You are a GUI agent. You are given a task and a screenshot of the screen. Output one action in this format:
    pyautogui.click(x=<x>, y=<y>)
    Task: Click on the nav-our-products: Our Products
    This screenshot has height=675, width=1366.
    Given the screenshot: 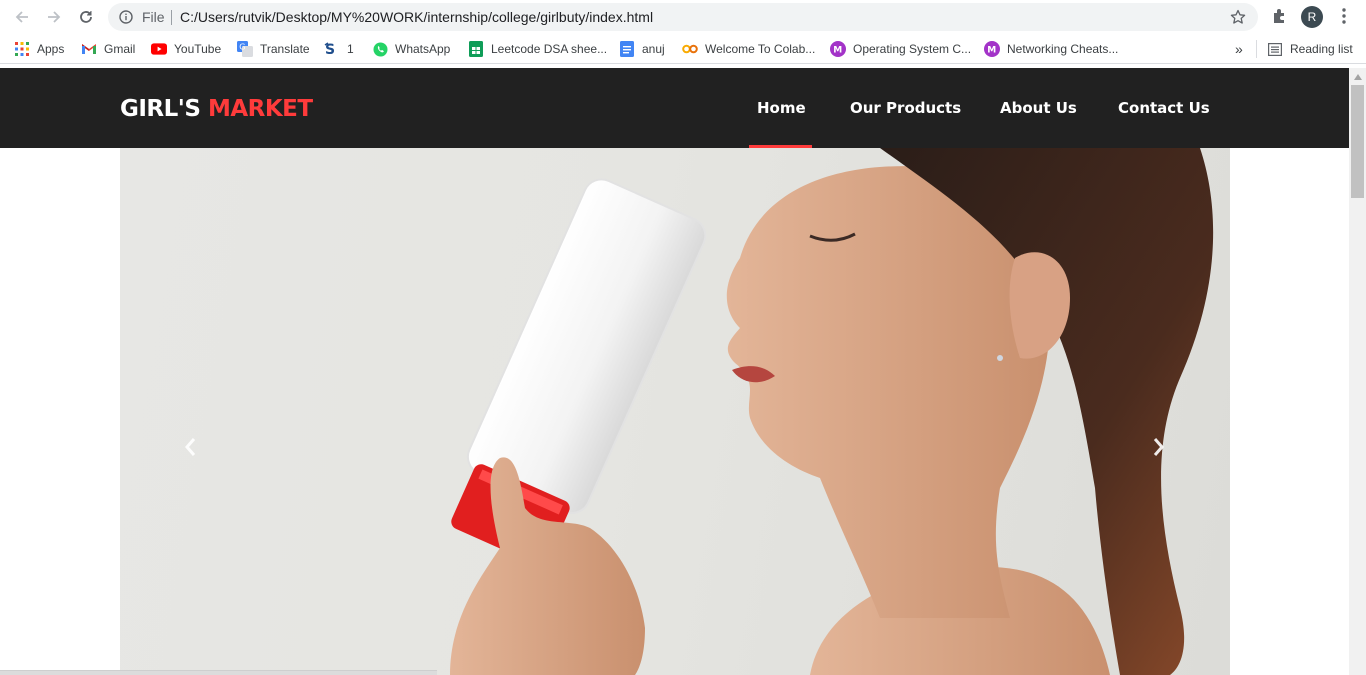 What is the action you would take?
    pyautogui.click(x=905, y=108)
    